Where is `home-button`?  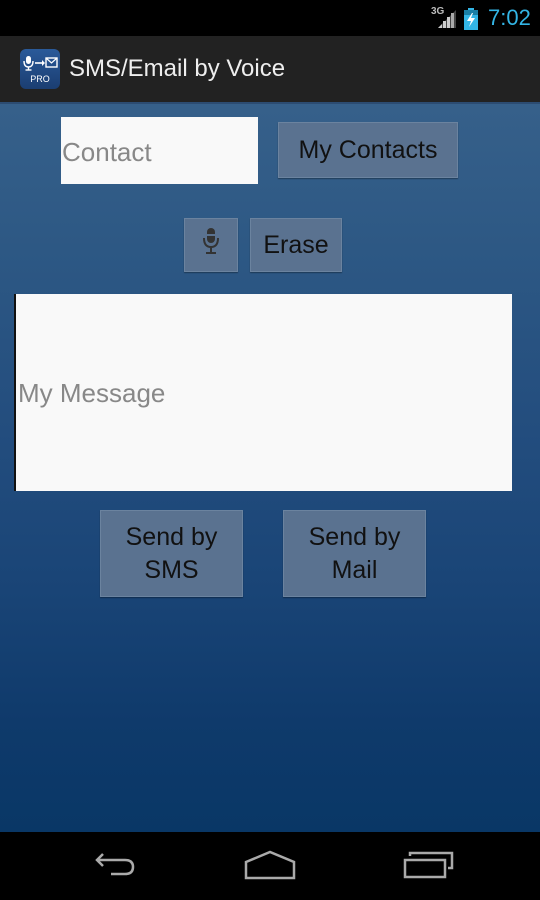 home-button is located at coordinates (270, 867).